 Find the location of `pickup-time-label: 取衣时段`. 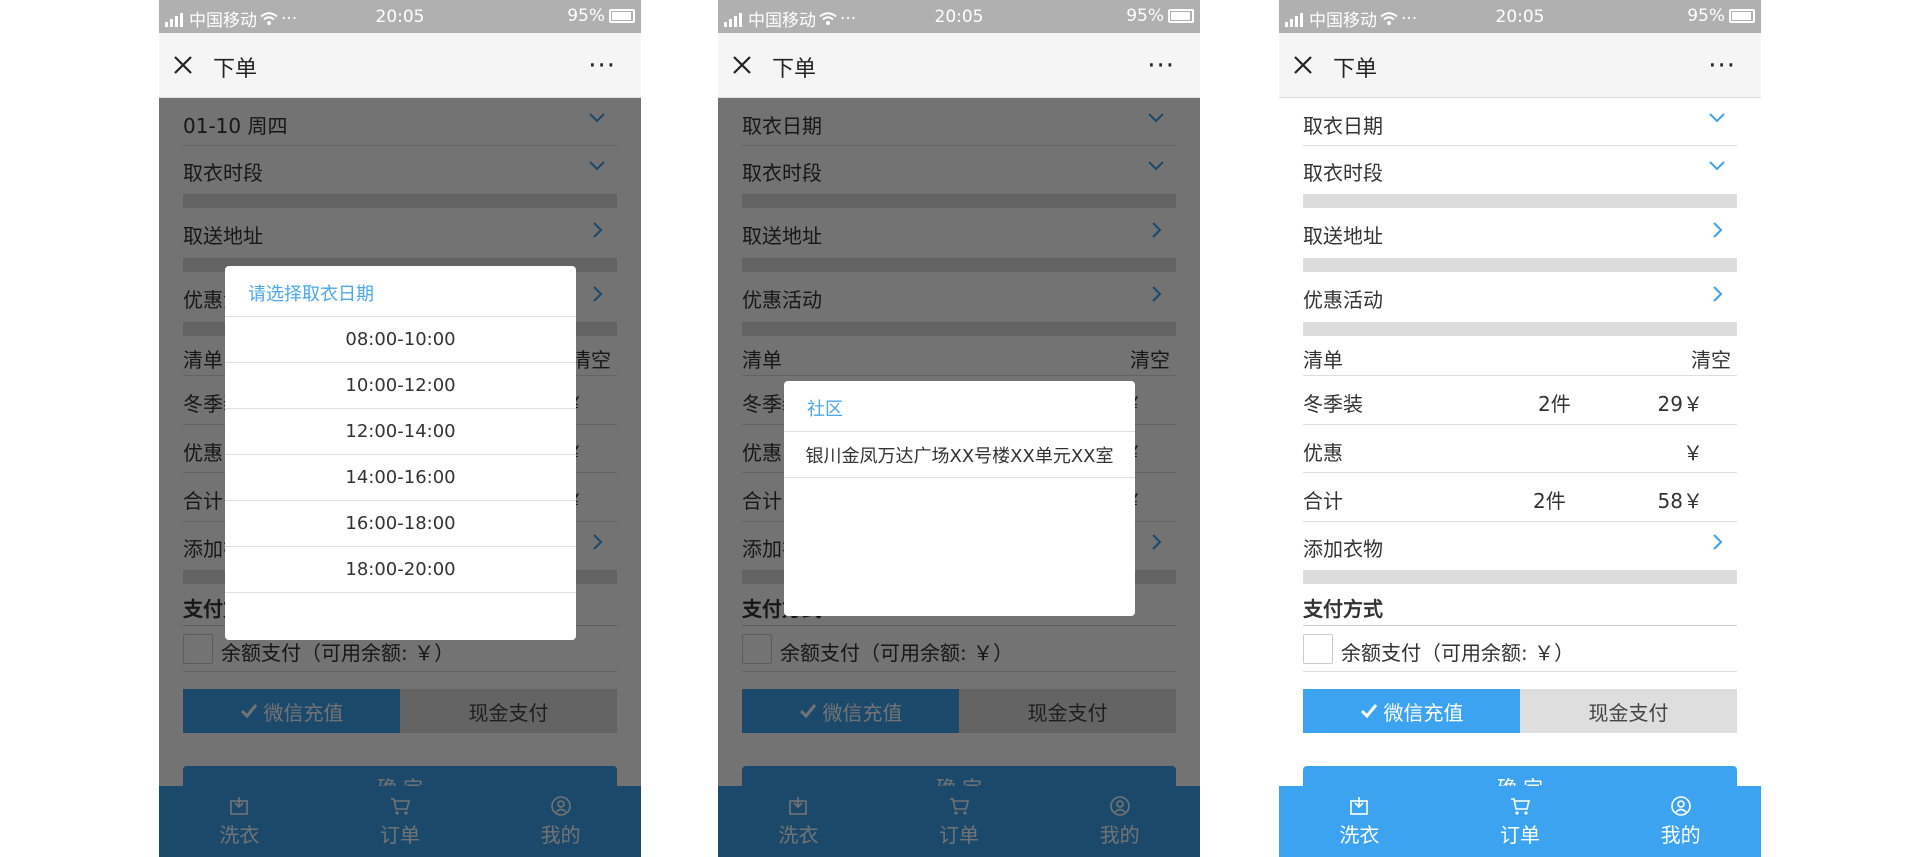

pickup-time-label: 取衣时段 is located at coordinates (1343, 173).